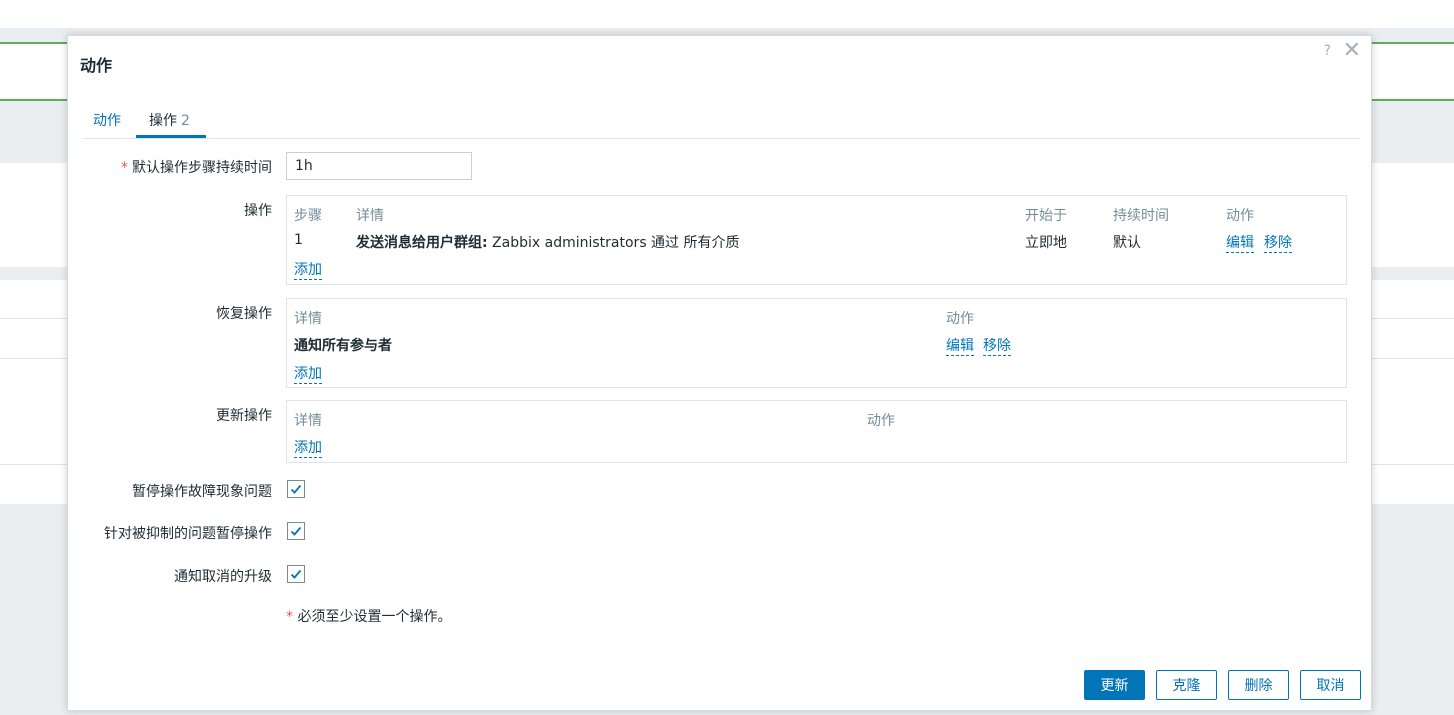 The width and height of the screenshot is (1454, 715). Describe the element at coordinates (727, 14) in the screenshot. I see `background-header-band` at that location.